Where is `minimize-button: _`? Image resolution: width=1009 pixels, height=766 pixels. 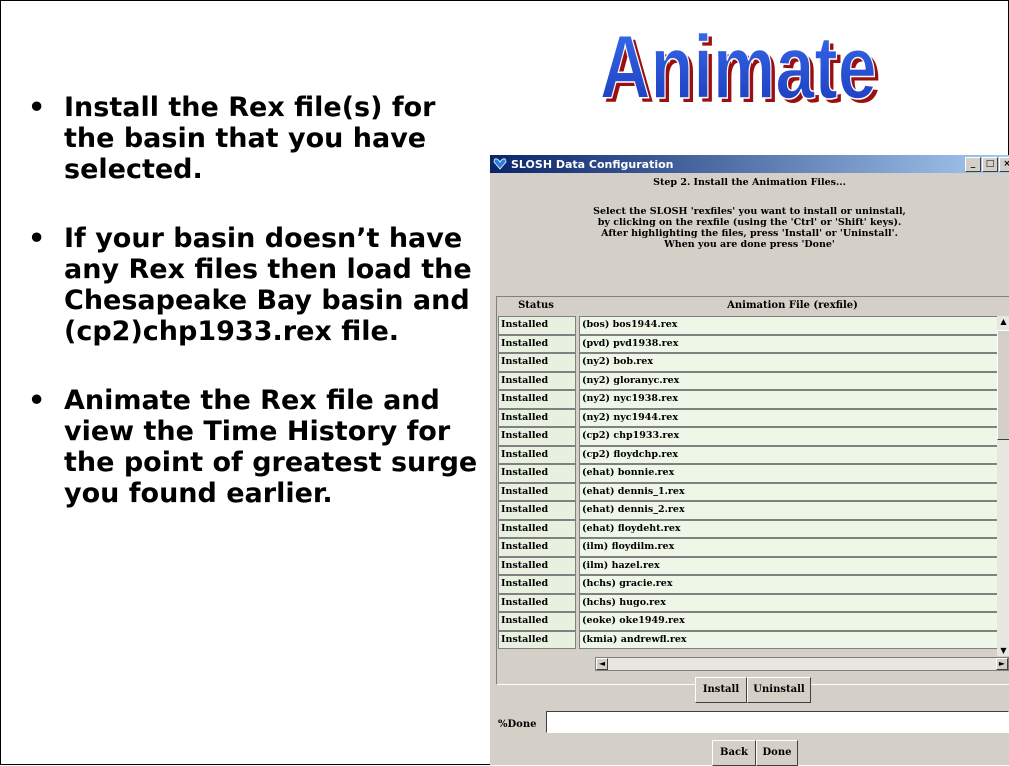
minimize-button: _ is located at coordinates (973, 164).